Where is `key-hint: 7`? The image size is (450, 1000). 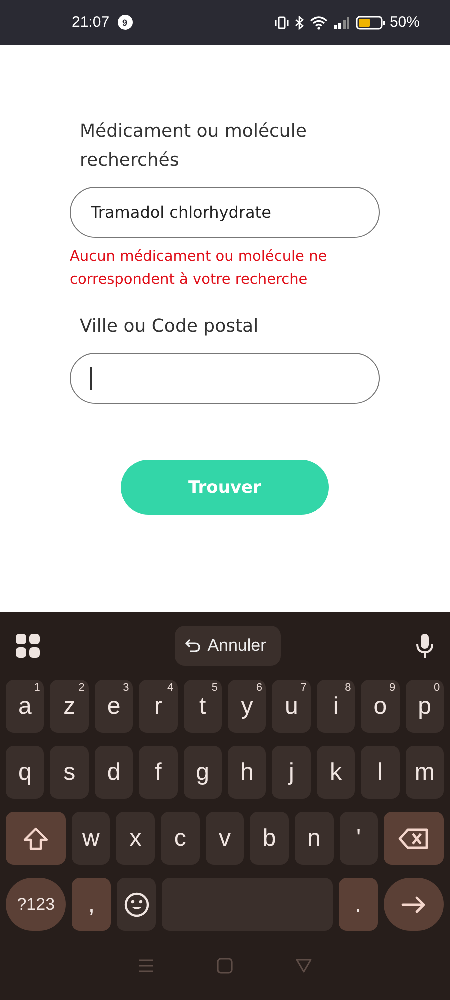
key-hint: 7 is located at coordinates (303, 688).